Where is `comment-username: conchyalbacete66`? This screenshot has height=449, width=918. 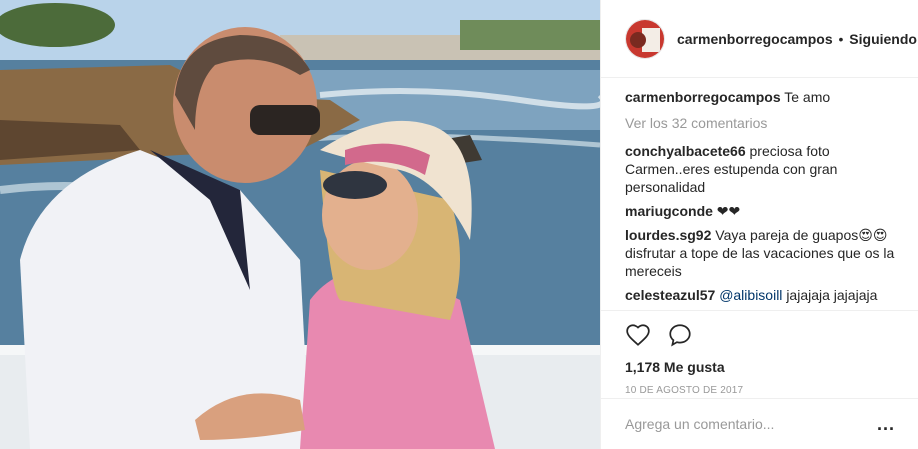
comment-username: conchyalbacete66 is located at coordinates (685, 151).